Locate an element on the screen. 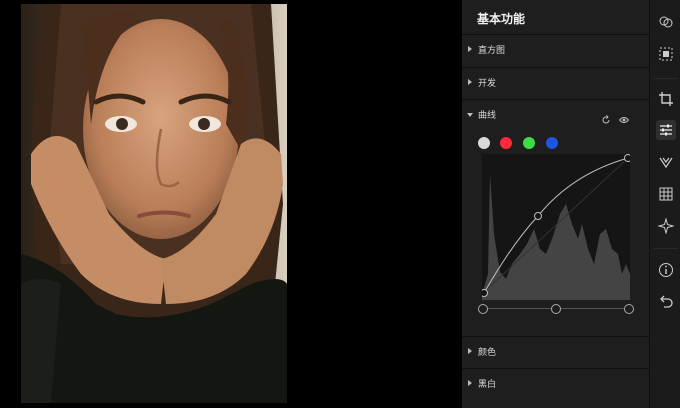 The width and height of the screenshot is (680, 408). crop-icon is located at coordinates (666, 99).